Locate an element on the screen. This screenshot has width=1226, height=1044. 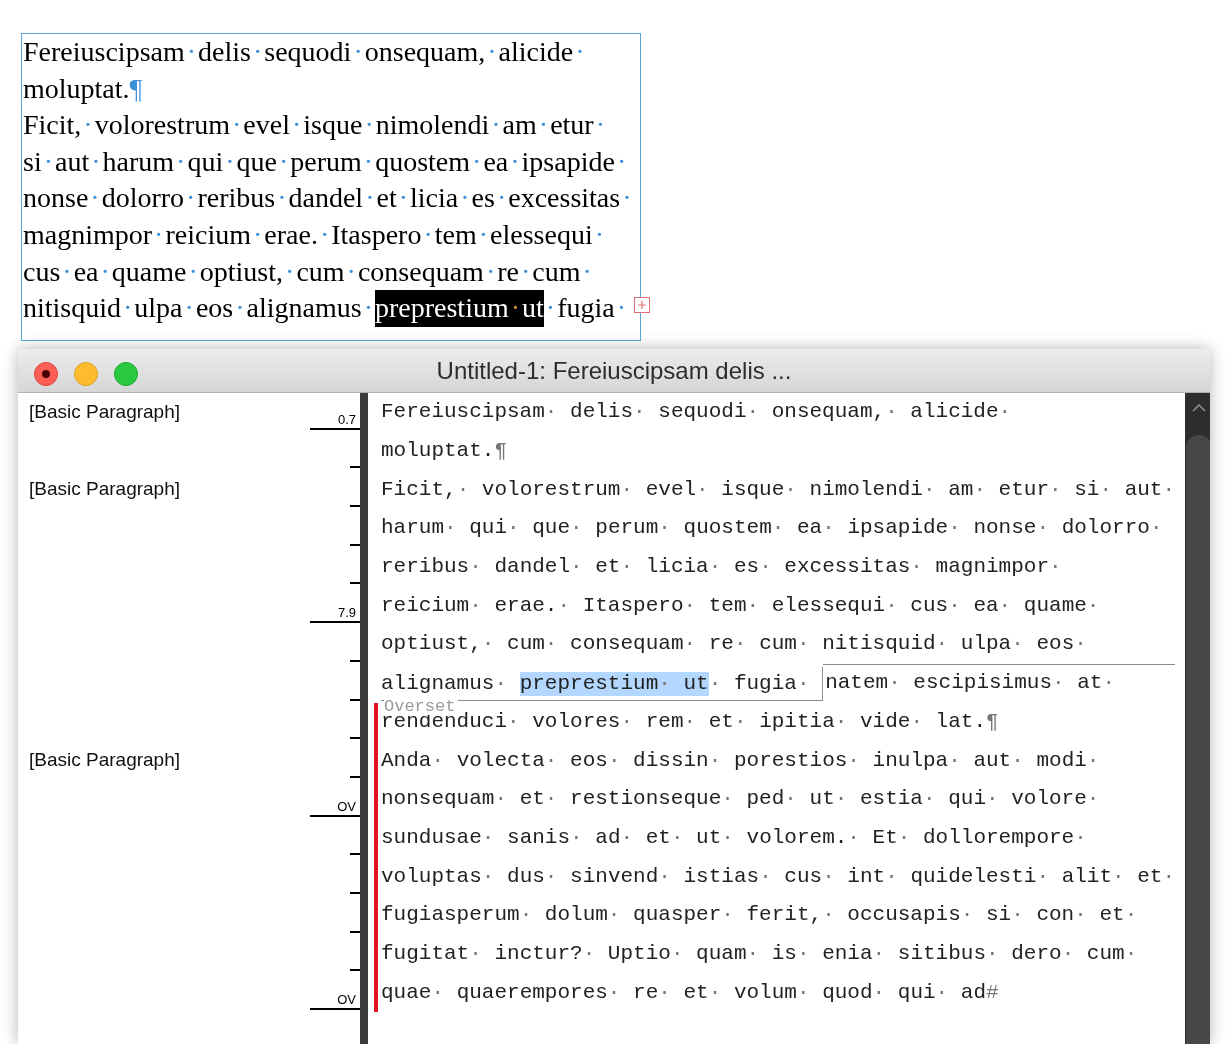
text-run: nitisquid·ulpa·eos·alignamus· is located at coordinates (198, 308).